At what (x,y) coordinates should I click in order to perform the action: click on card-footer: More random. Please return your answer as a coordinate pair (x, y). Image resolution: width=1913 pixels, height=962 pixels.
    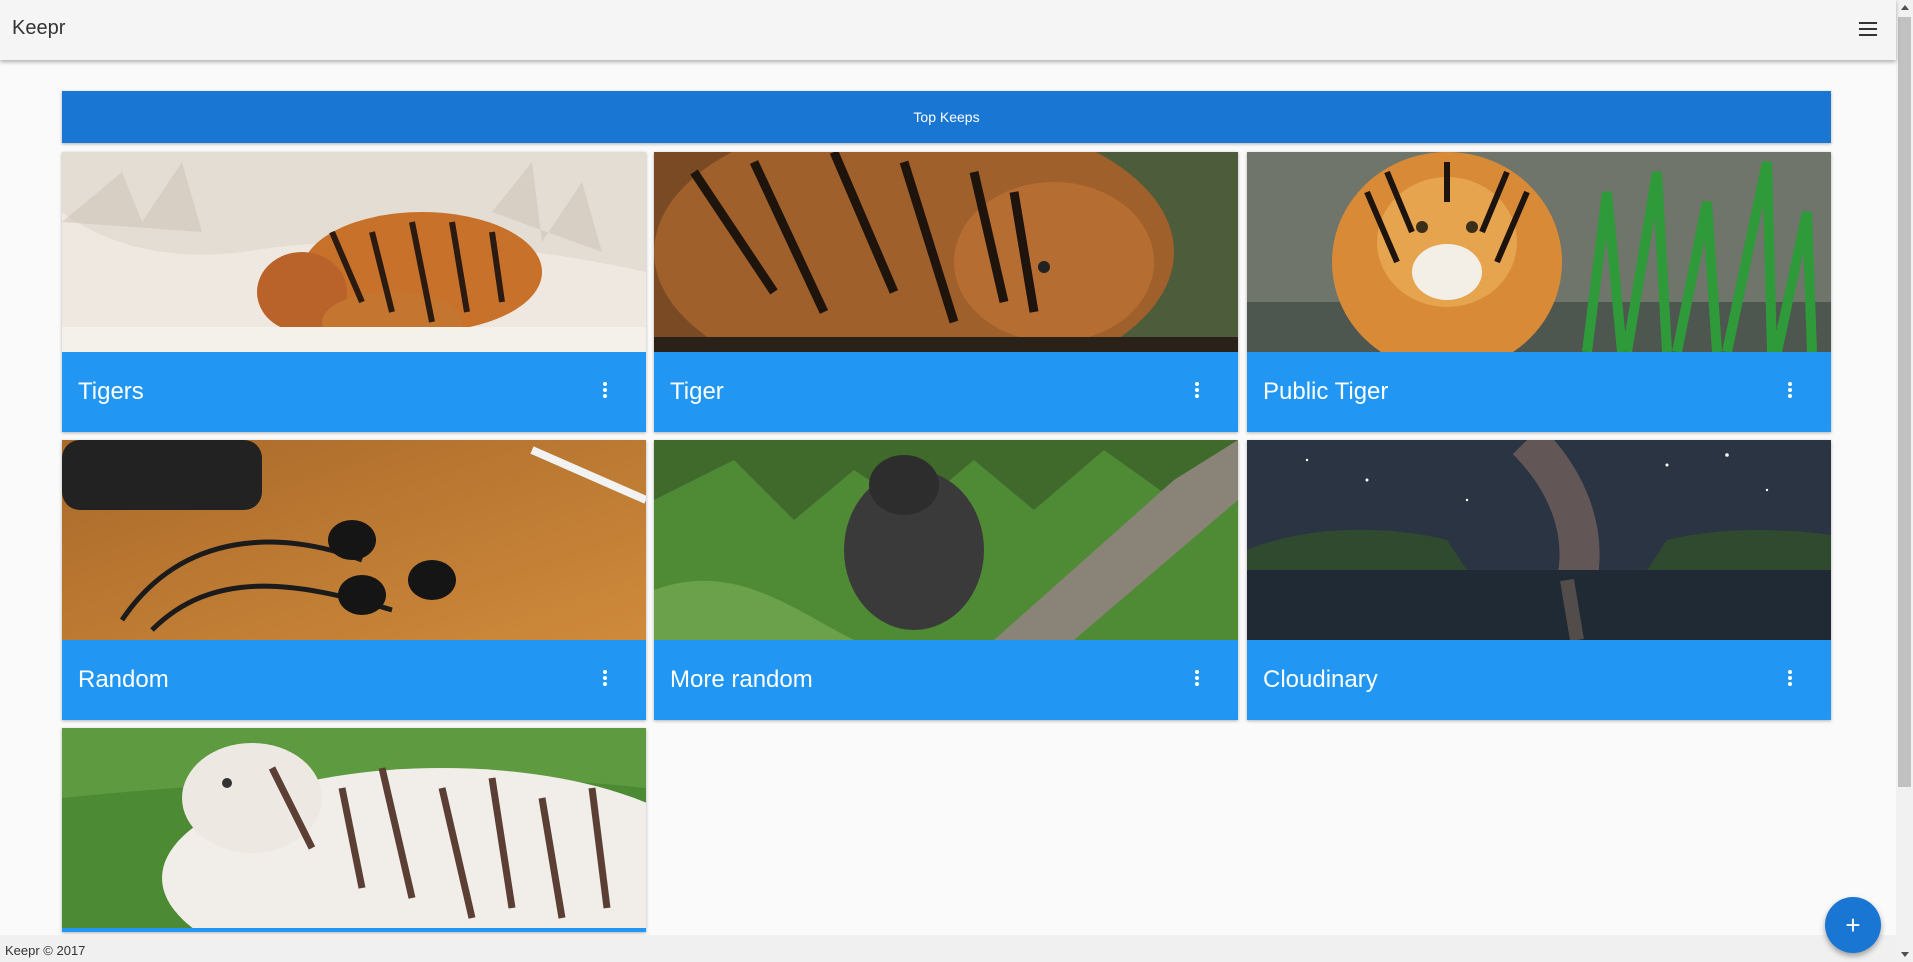
    Looking at the image, I should click on (946, 680).